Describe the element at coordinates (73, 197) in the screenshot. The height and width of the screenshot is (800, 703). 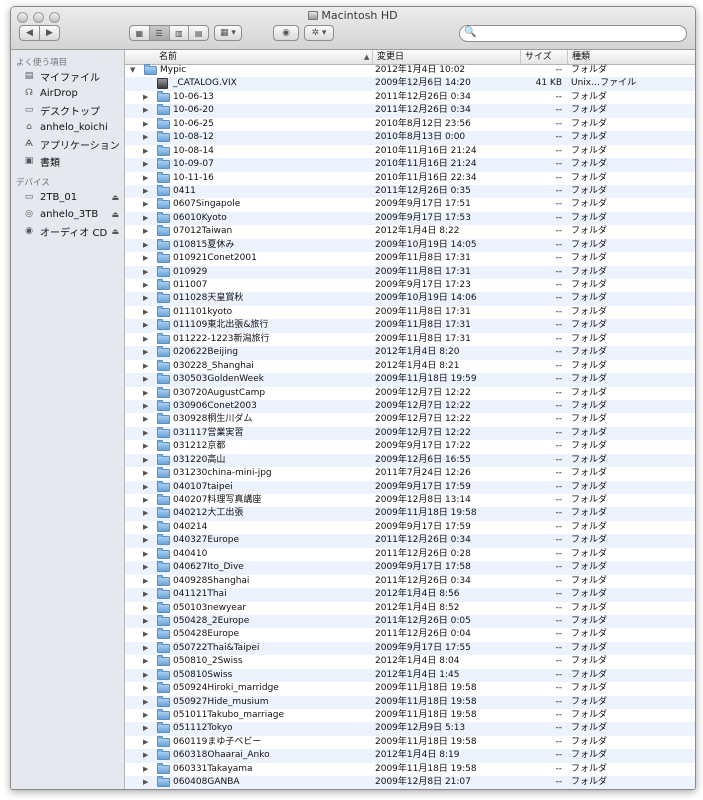
I see `sidebar-item-2tb-01: ▭ 2TB_01 ⏏` at that location.